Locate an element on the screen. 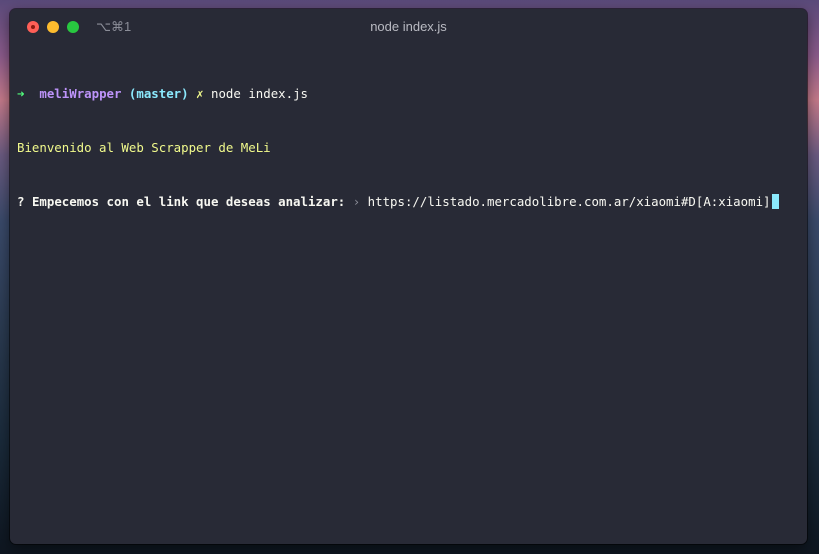 Image resolution: width=819 pixels, height=554 pixels. welcome-message: Bienvenido al Web Scrapper de MeLi is located at coordinates (144, 147).